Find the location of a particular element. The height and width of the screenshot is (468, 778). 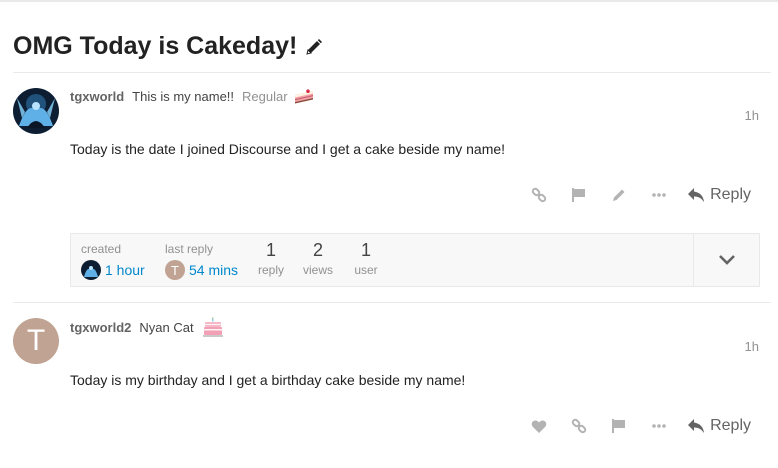

last-replier-avatar: T is located at coordinates (175, 270).